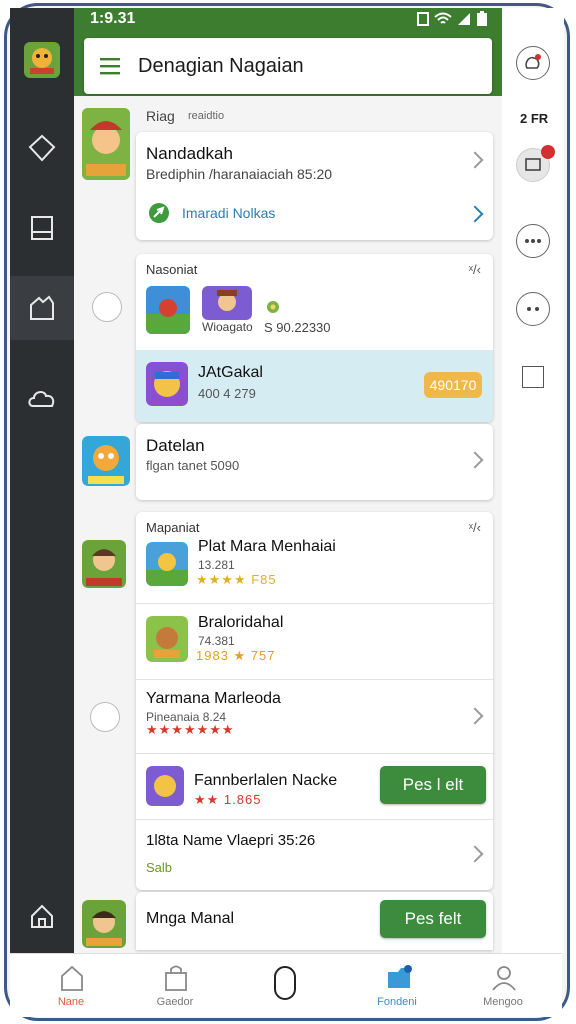 Image resolution: width=576 pixels, height=1024 pixels. I want to click on list-item: Plat Mara Menhaiai 13.281 ★★★★ F85, so click(314, 569).